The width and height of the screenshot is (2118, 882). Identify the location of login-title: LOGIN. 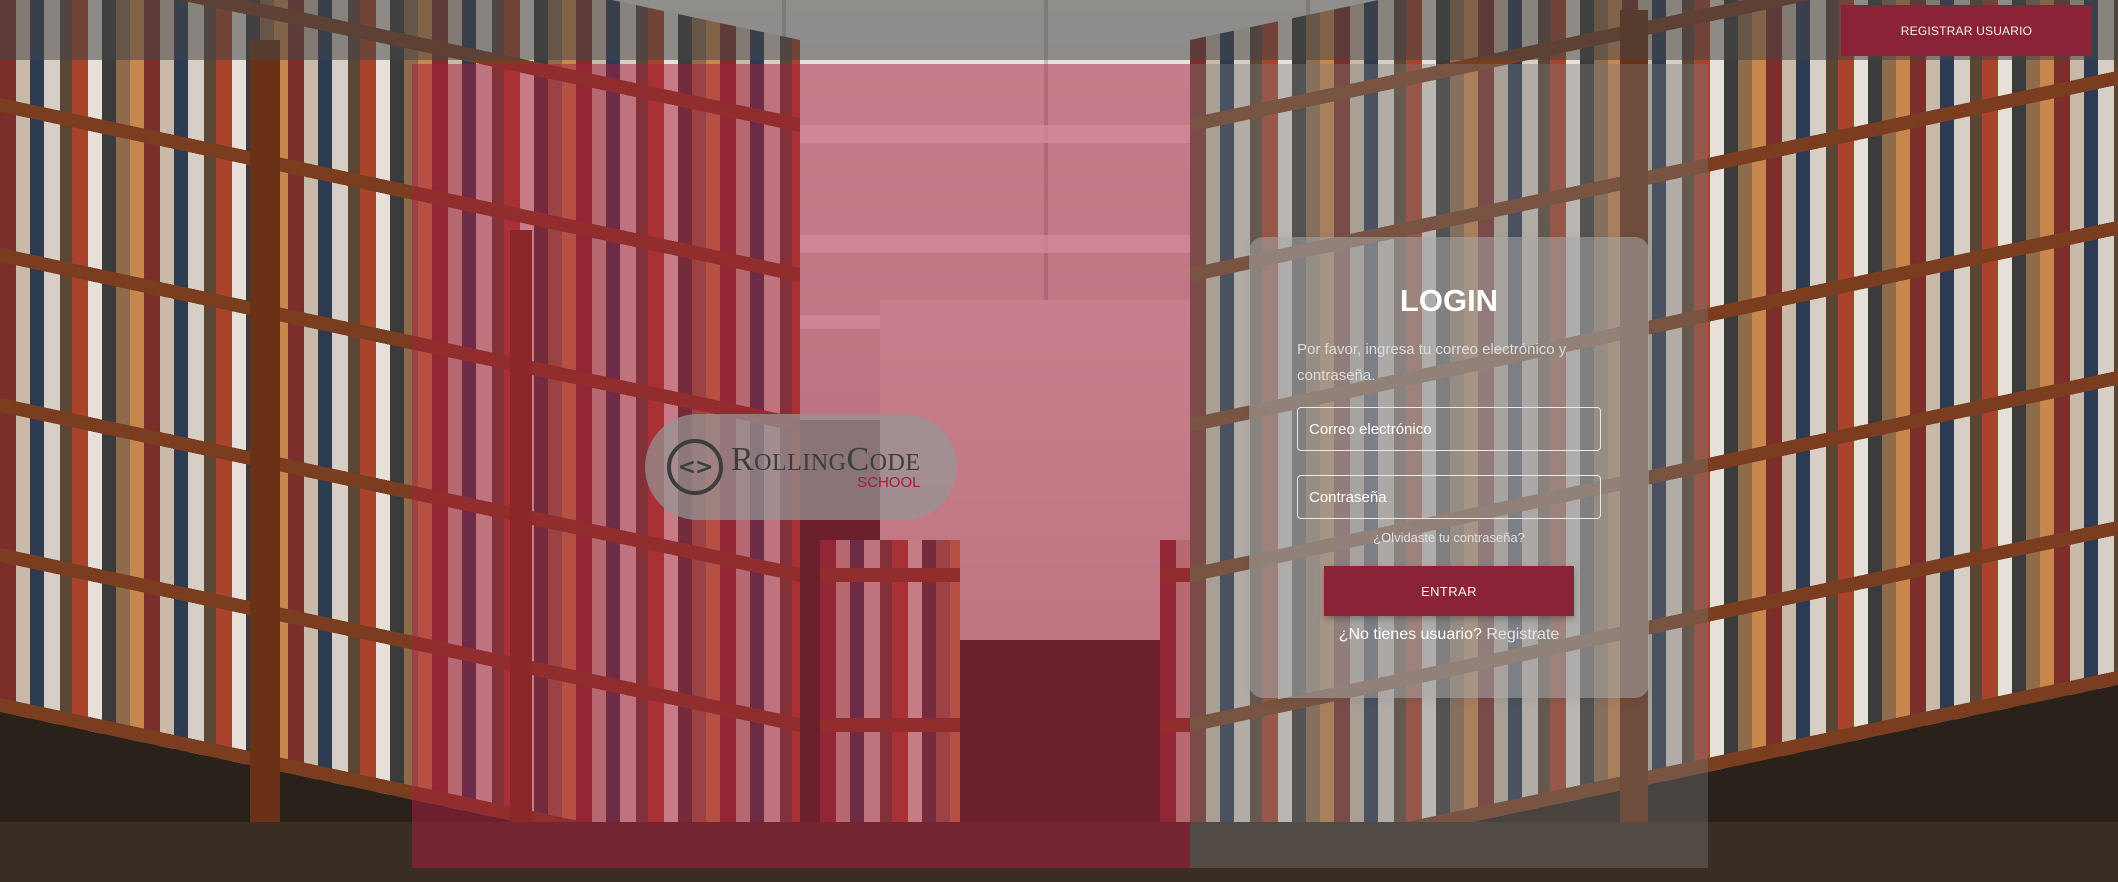
(1449, 300).